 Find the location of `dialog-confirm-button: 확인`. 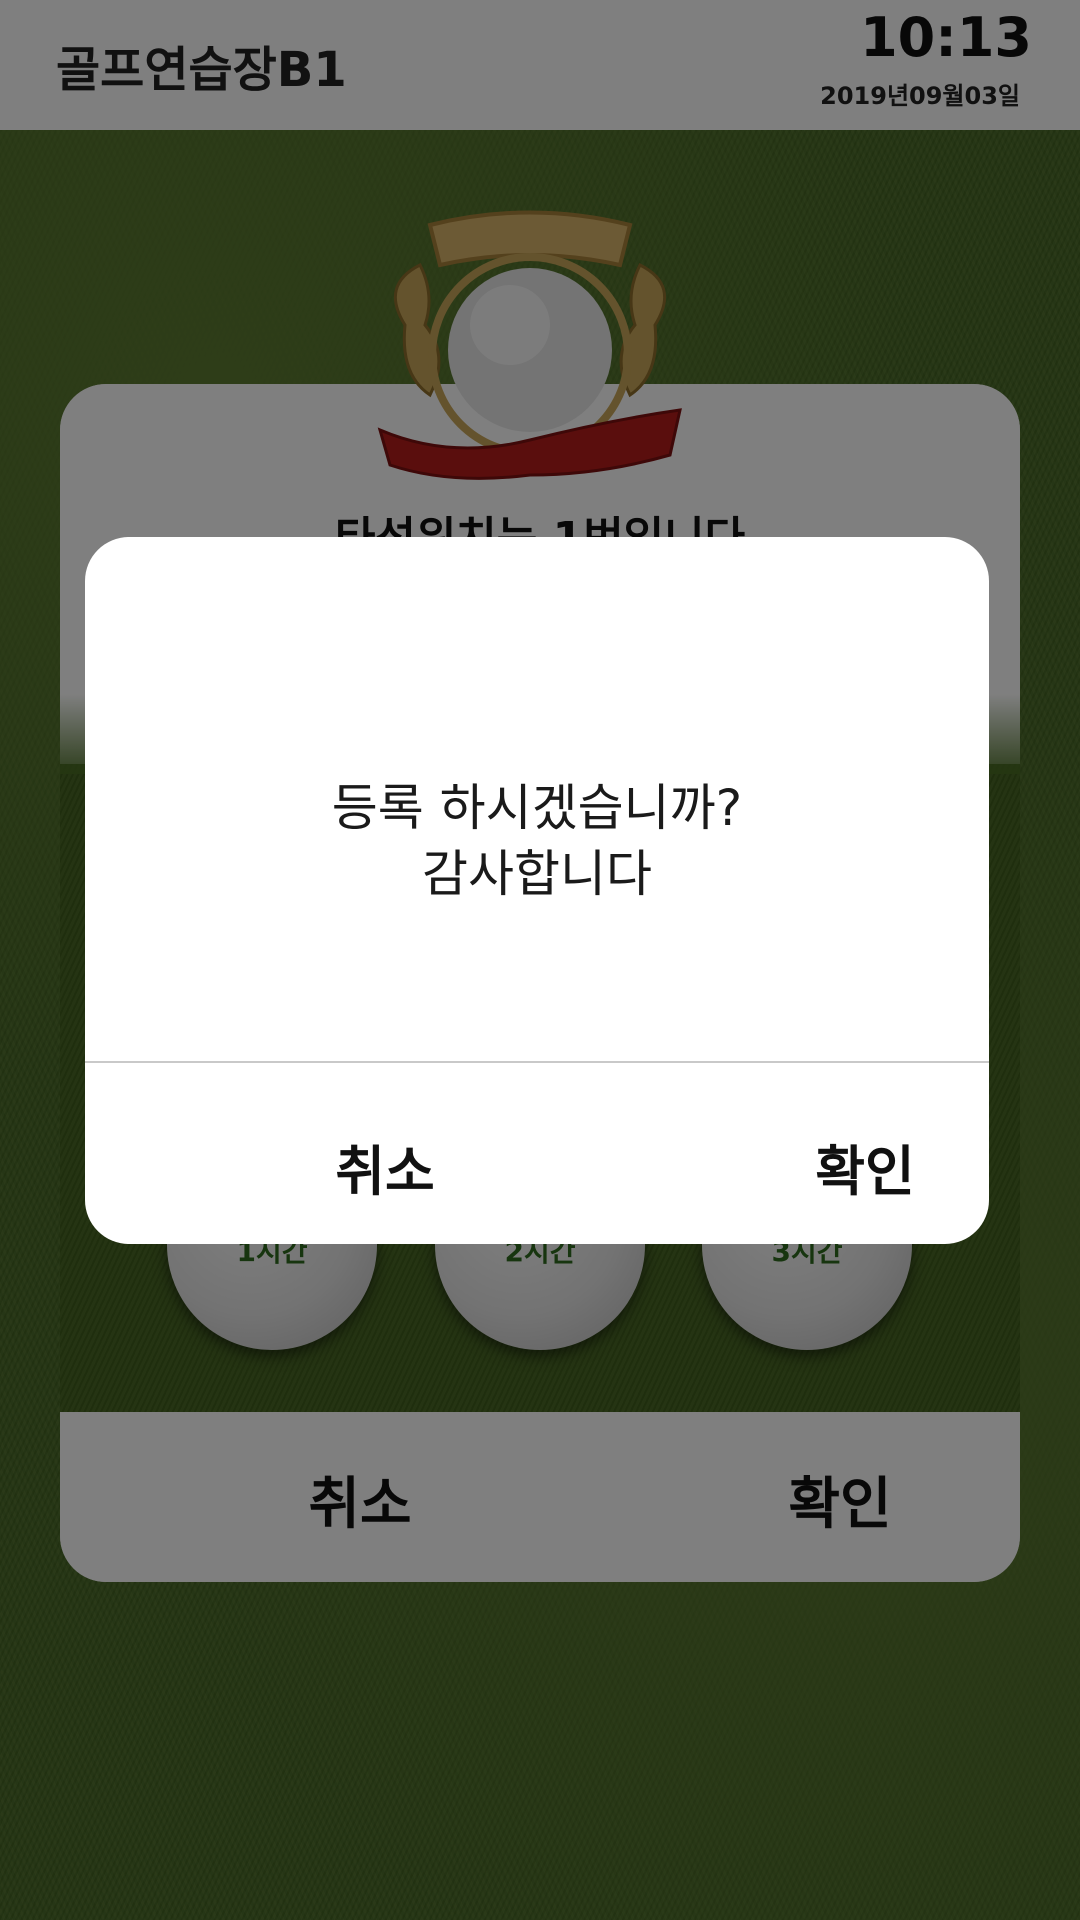

dialog-confirm-button: 확인 is located at coordinates (852, 1166).